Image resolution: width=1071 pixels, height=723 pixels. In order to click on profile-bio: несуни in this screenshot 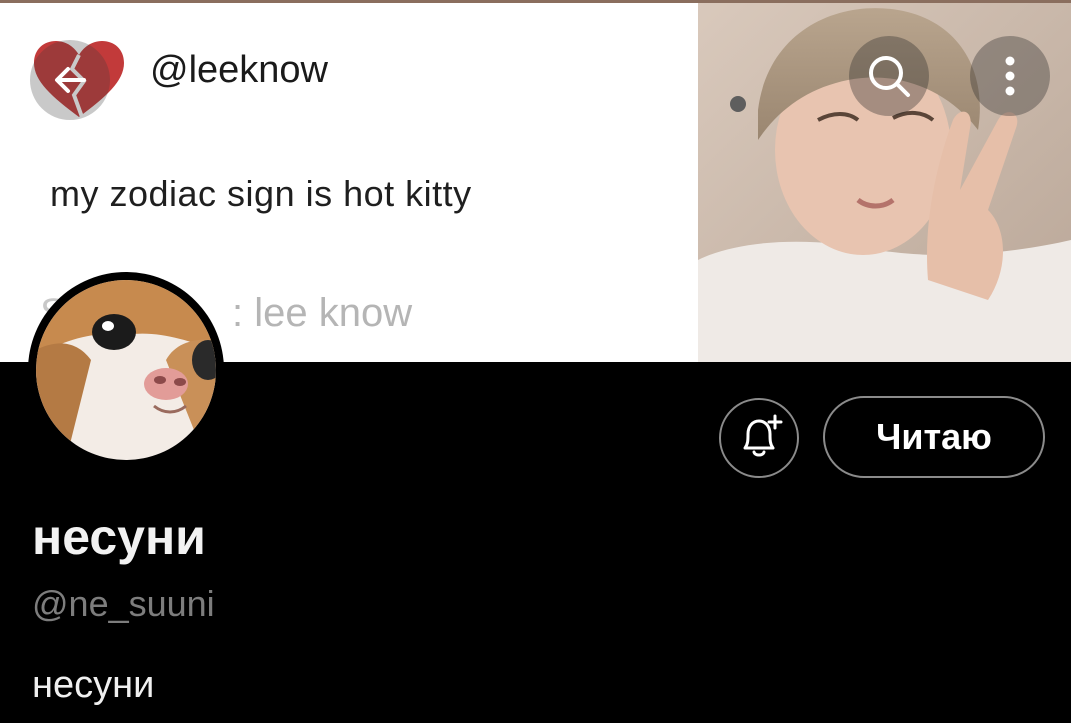, I will do `click(93, 685)`.